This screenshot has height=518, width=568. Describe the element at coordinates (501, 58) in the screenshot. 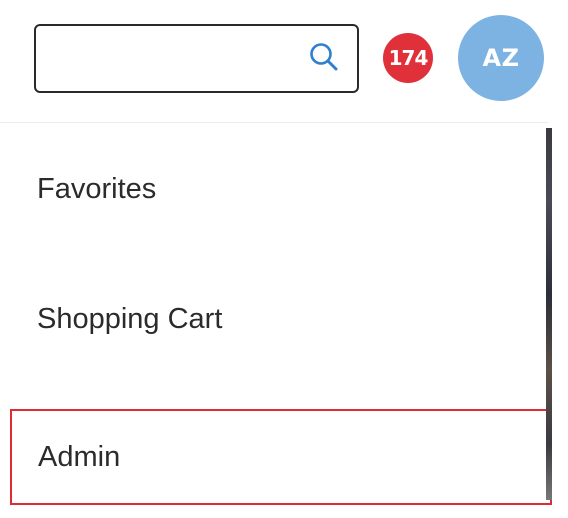

I see `avatar: AZ` at that location.